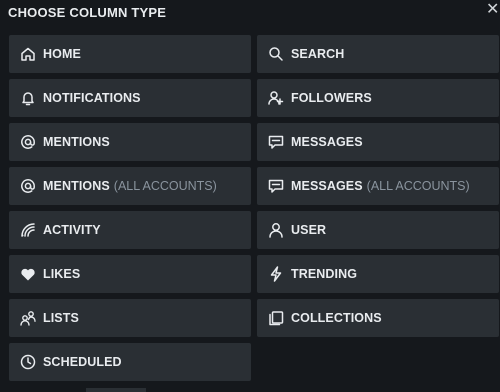 Image resolution: width=500 pixels, height=392 pixels. What do you see at coordinates (72, 230) in the screenshot?
I see `column-type-label: ACTIVITY` at bounding box center [72, 230].